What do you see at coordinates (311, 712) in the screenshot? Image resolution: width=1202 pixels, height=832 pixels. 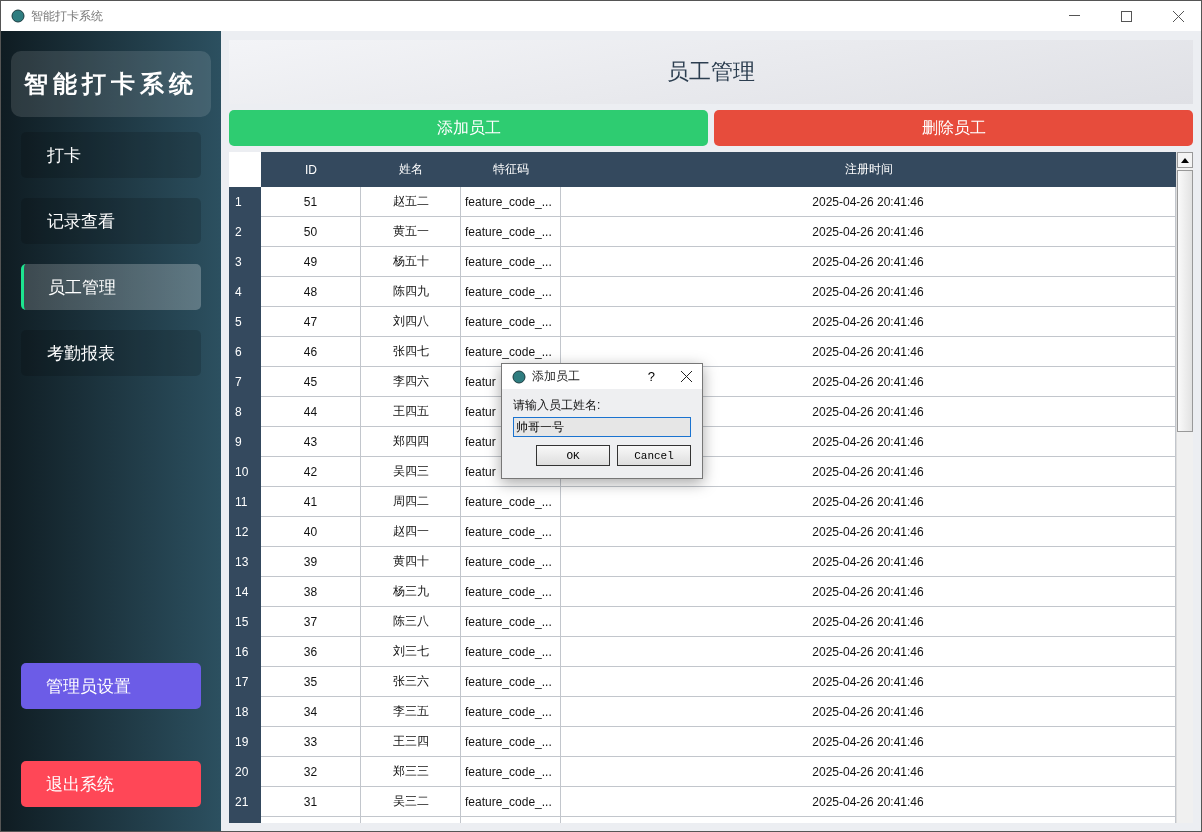 I see `table-cell: 34` at bounding box center [311, 712].